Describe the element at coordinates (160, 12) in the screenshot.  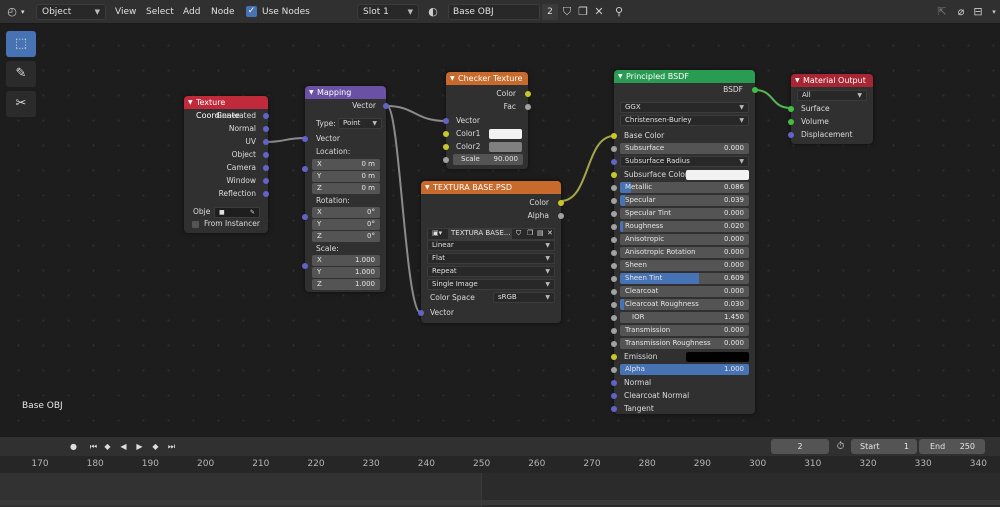
I see `menu-select: Select` at that location.